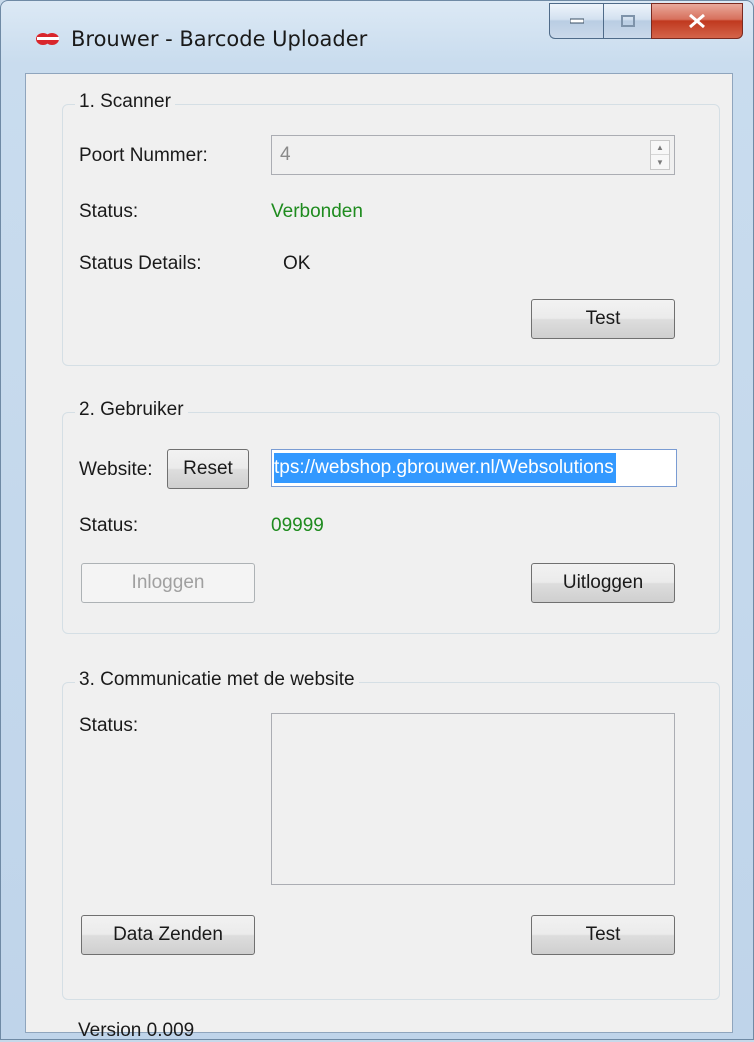 Image resolution: width=754 pixels, height=1042 pixels. I want to click on version-label: Version 0.009, so click(136, 1030).